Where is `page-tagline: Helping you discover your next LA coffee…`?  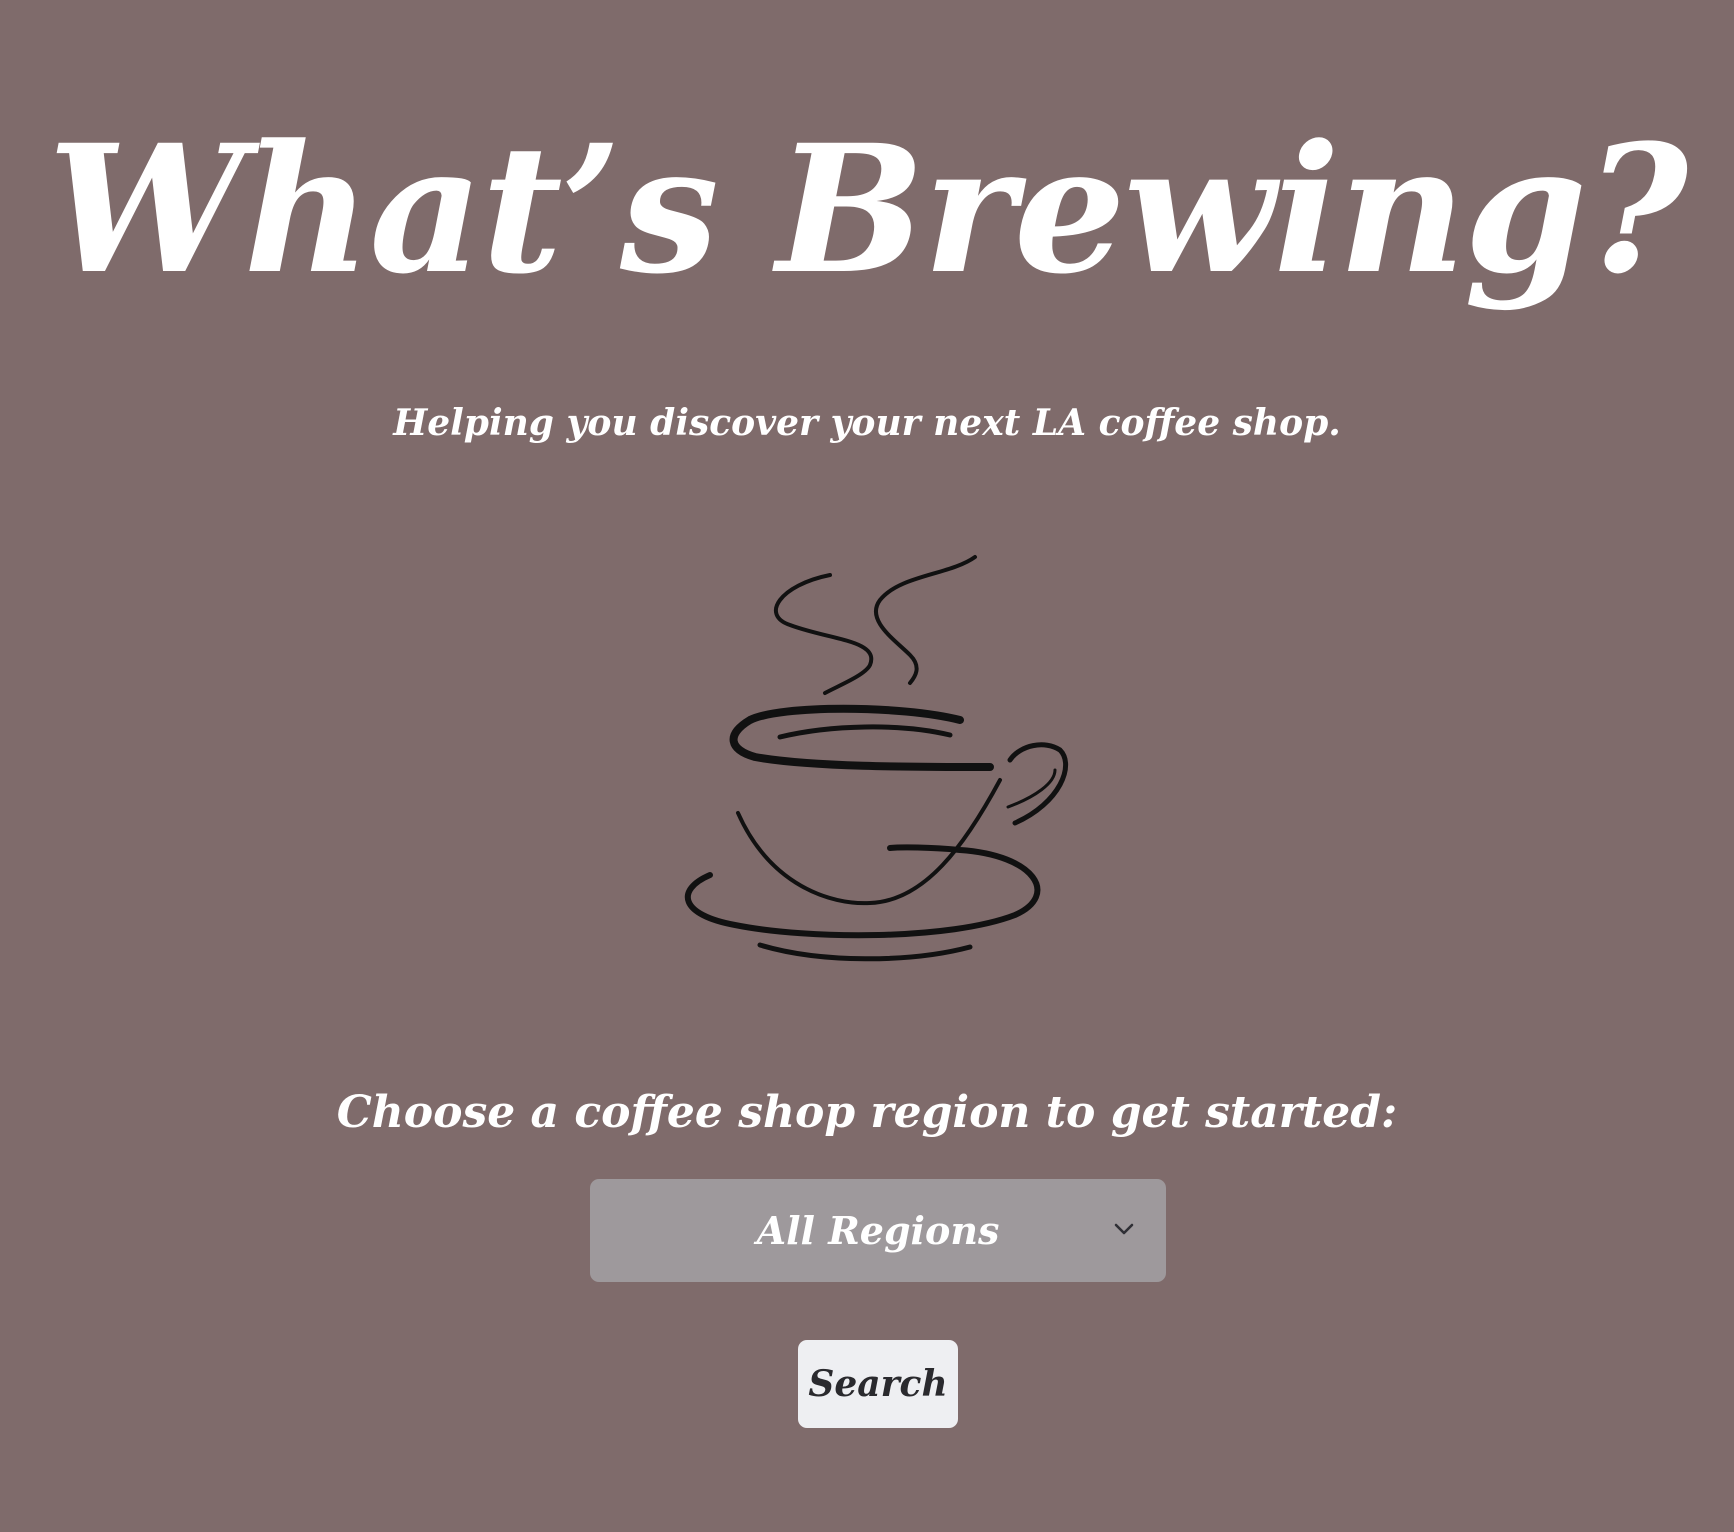 page-tagline: Helping you discover your next LA coffee… is located at coordinates (867, 423).